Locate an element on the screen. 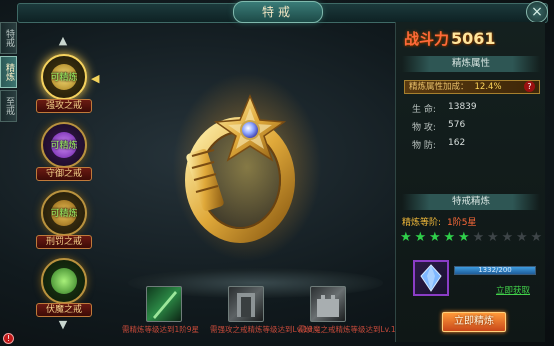 This screenshot has height=346, width=554. acquire-link: 立即获取 is located at coordinates (513, 290).